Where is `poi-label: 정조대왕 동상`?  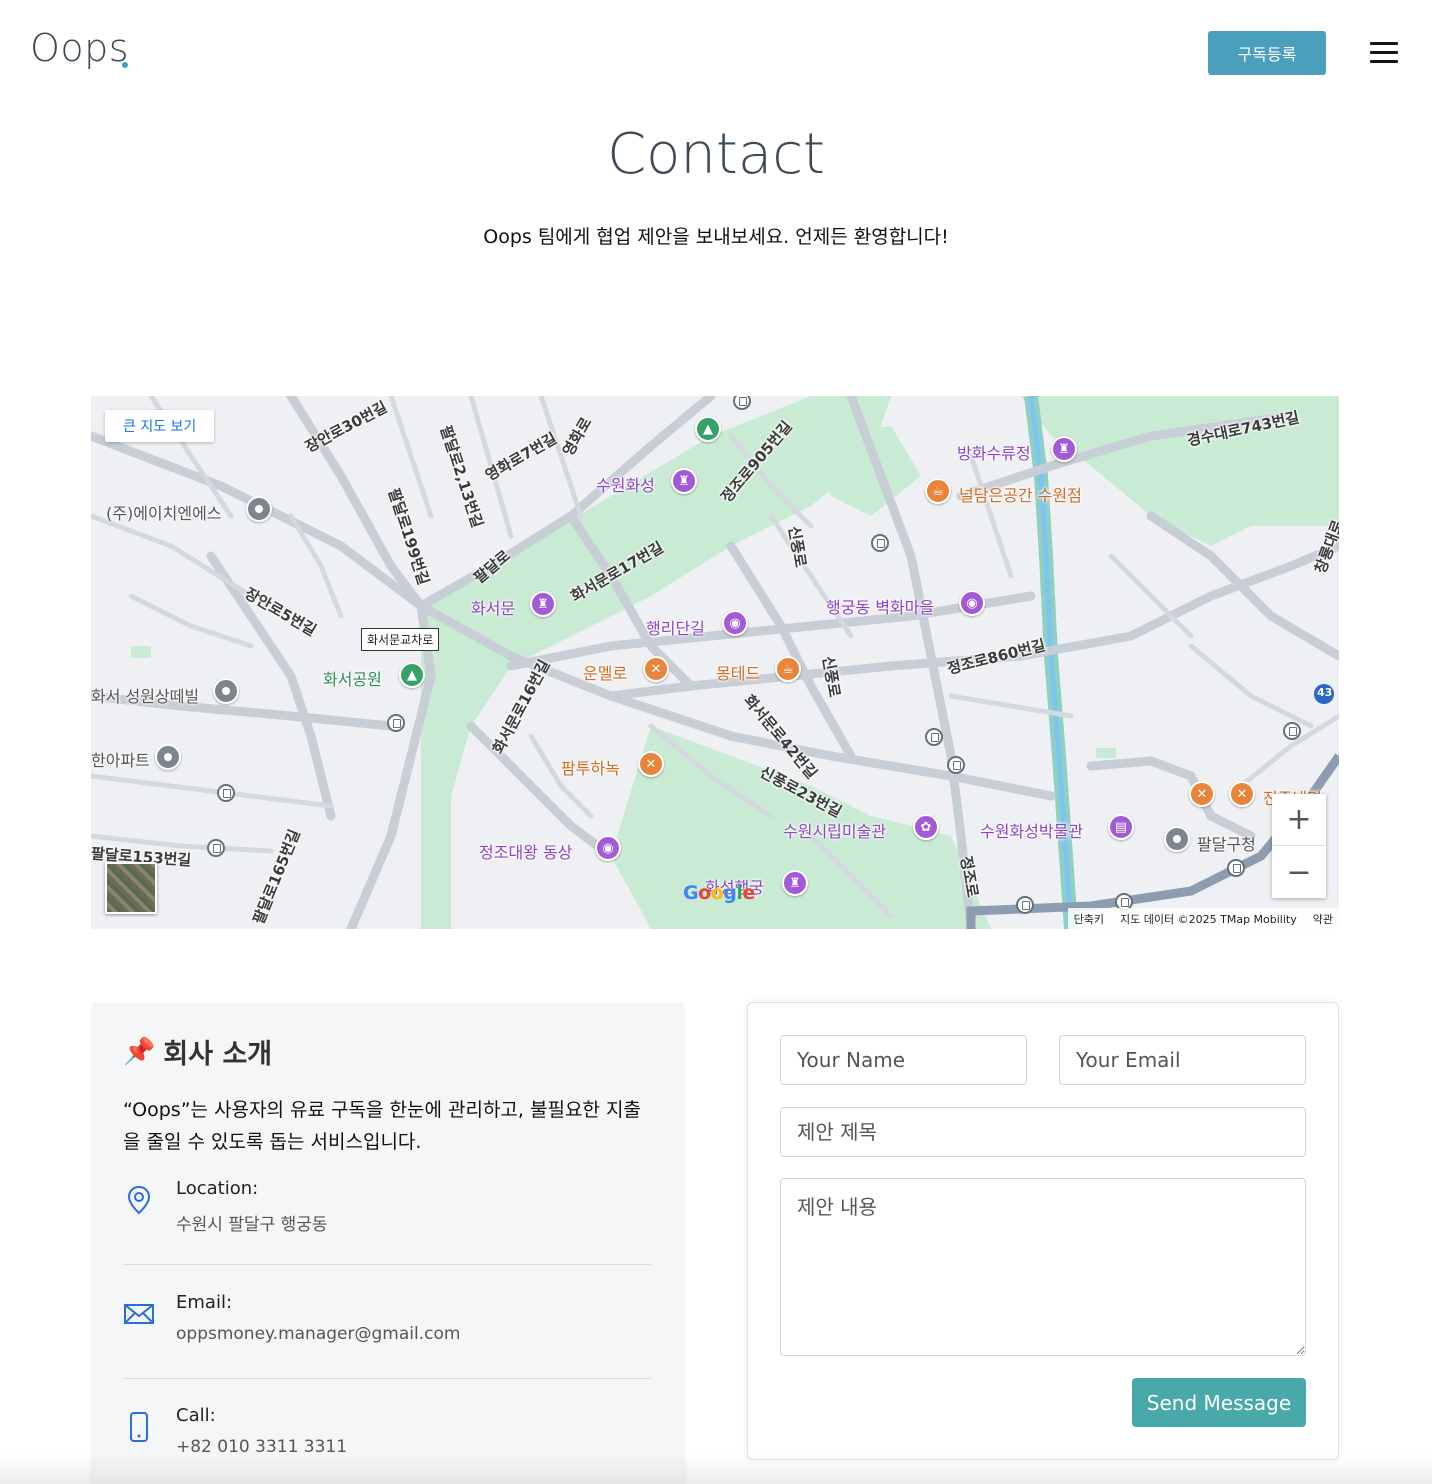
poi-label: 정조대왕 동상 is located at coordinates (525, 851).